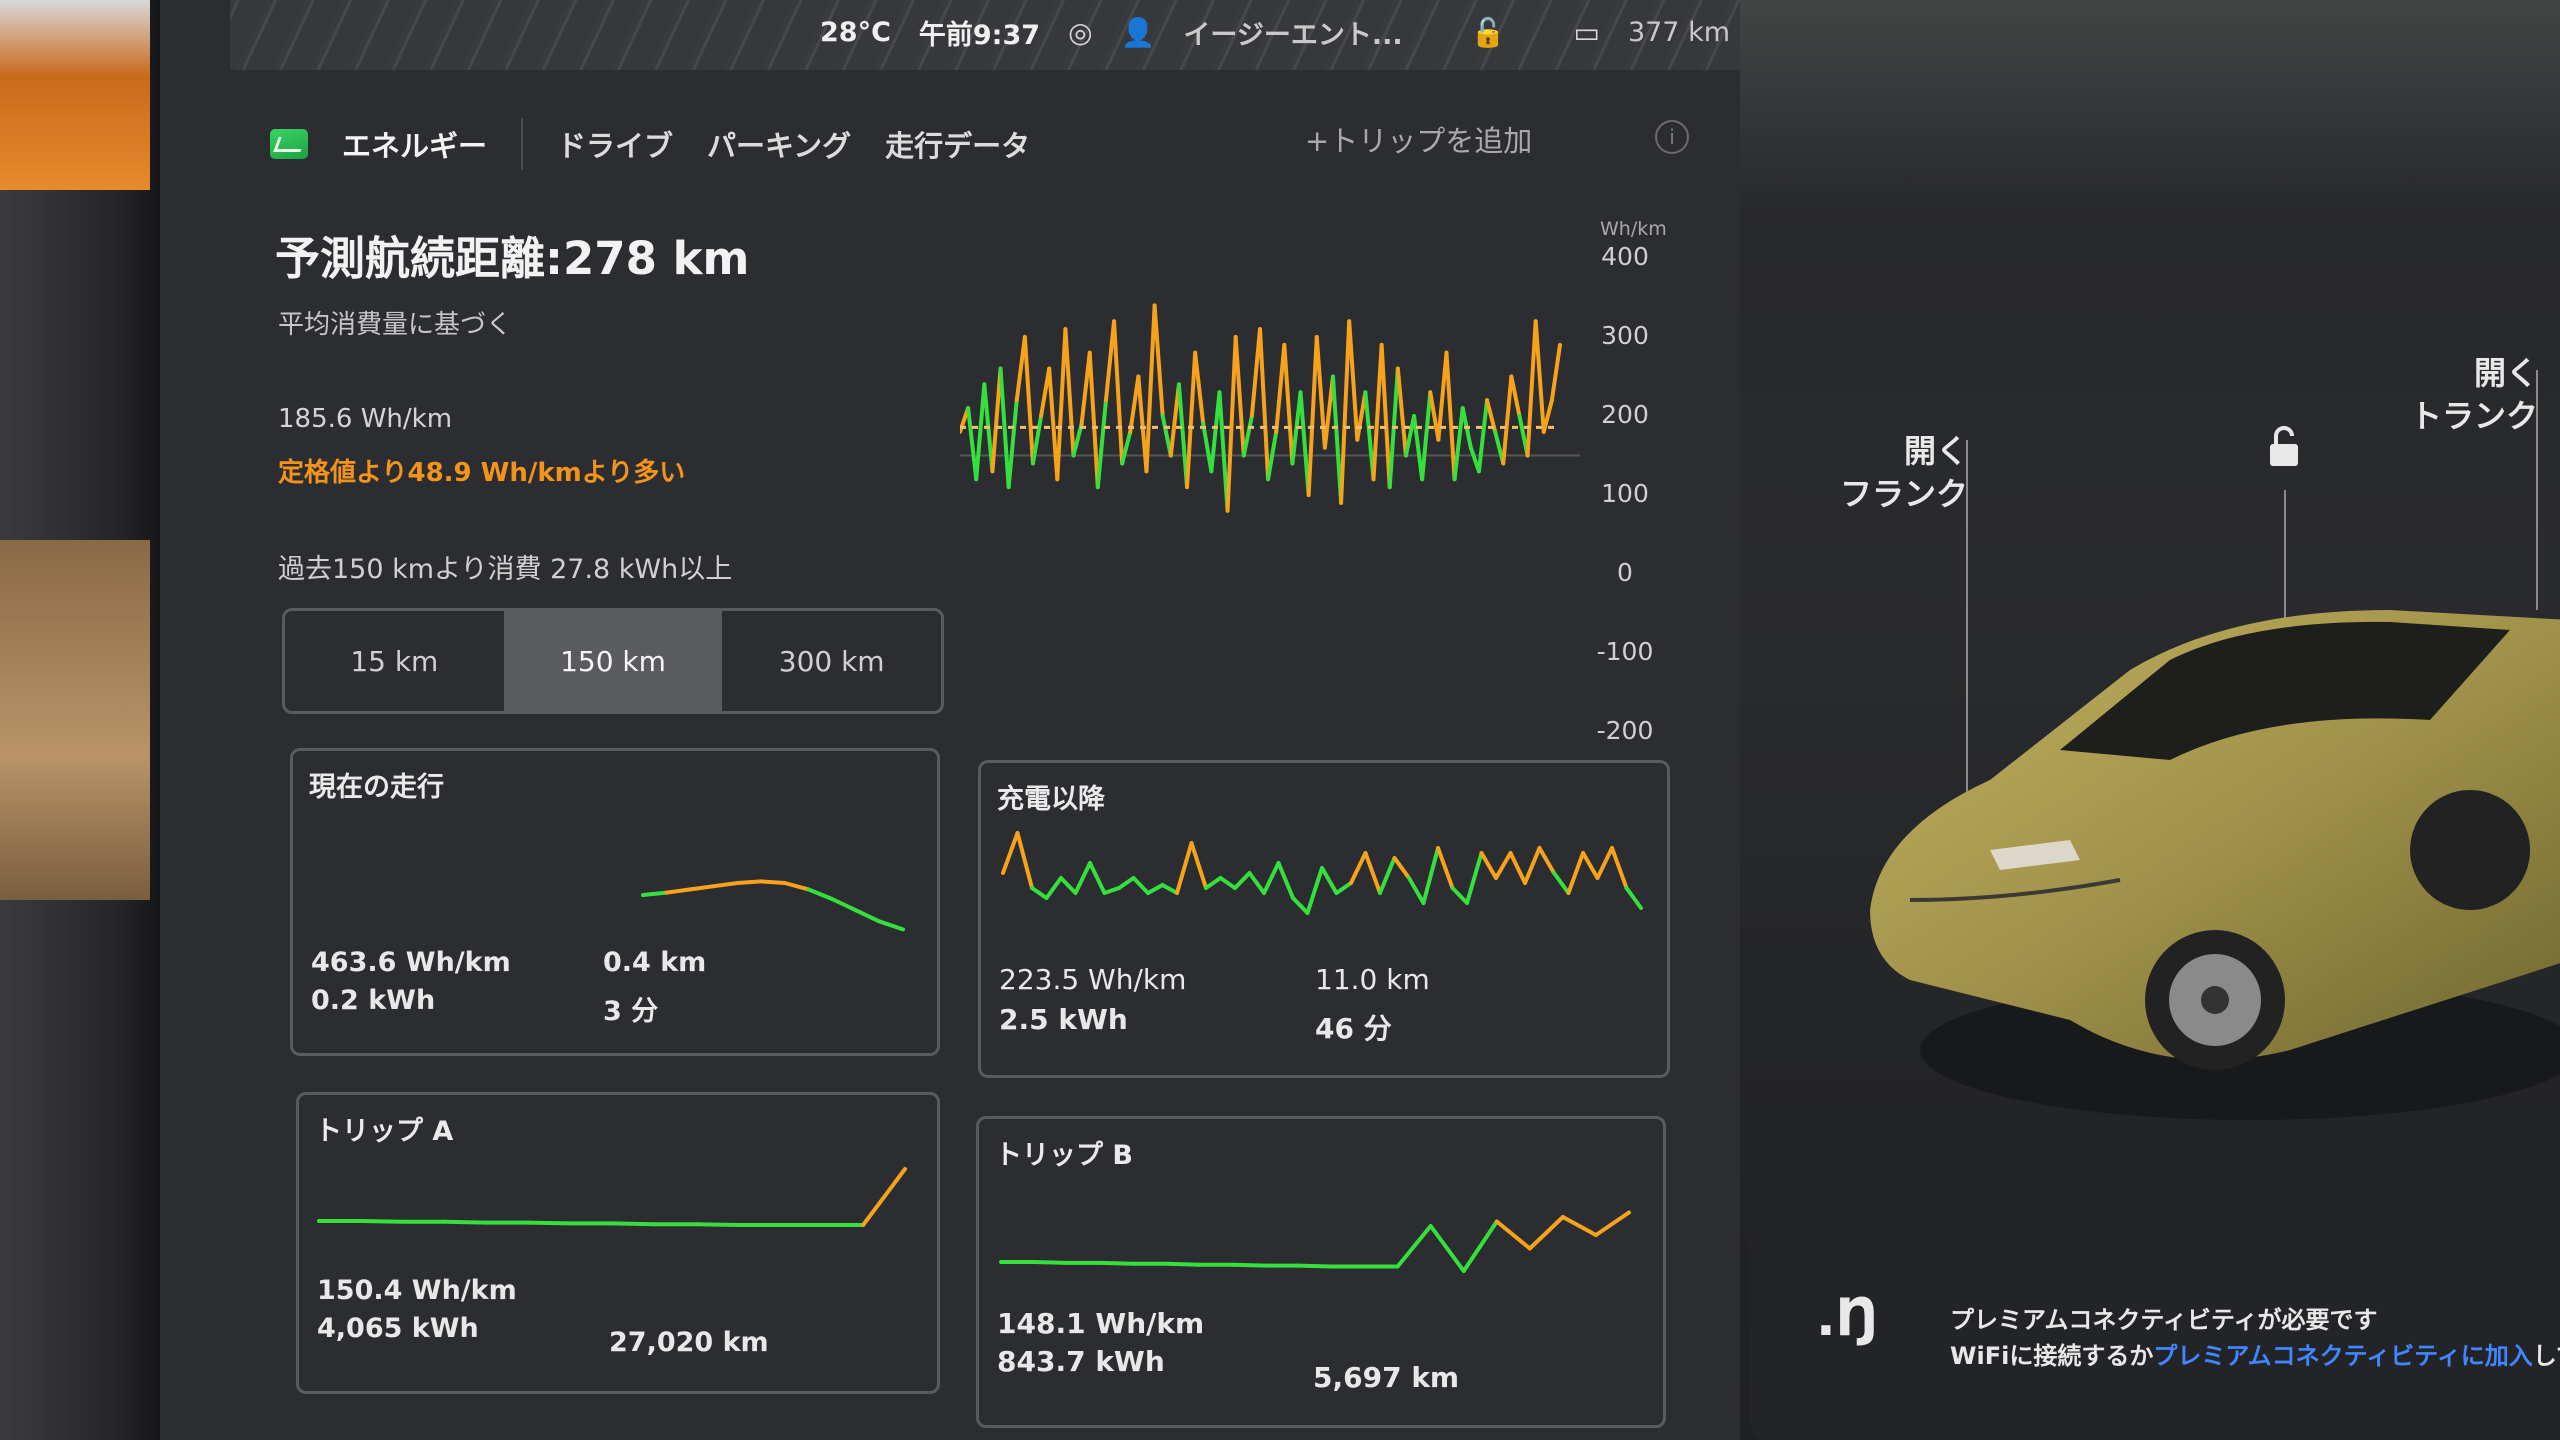 This screenshot has width=2560, height=1440. I want to click on card-title: トリップ A, so click(384, 1131).